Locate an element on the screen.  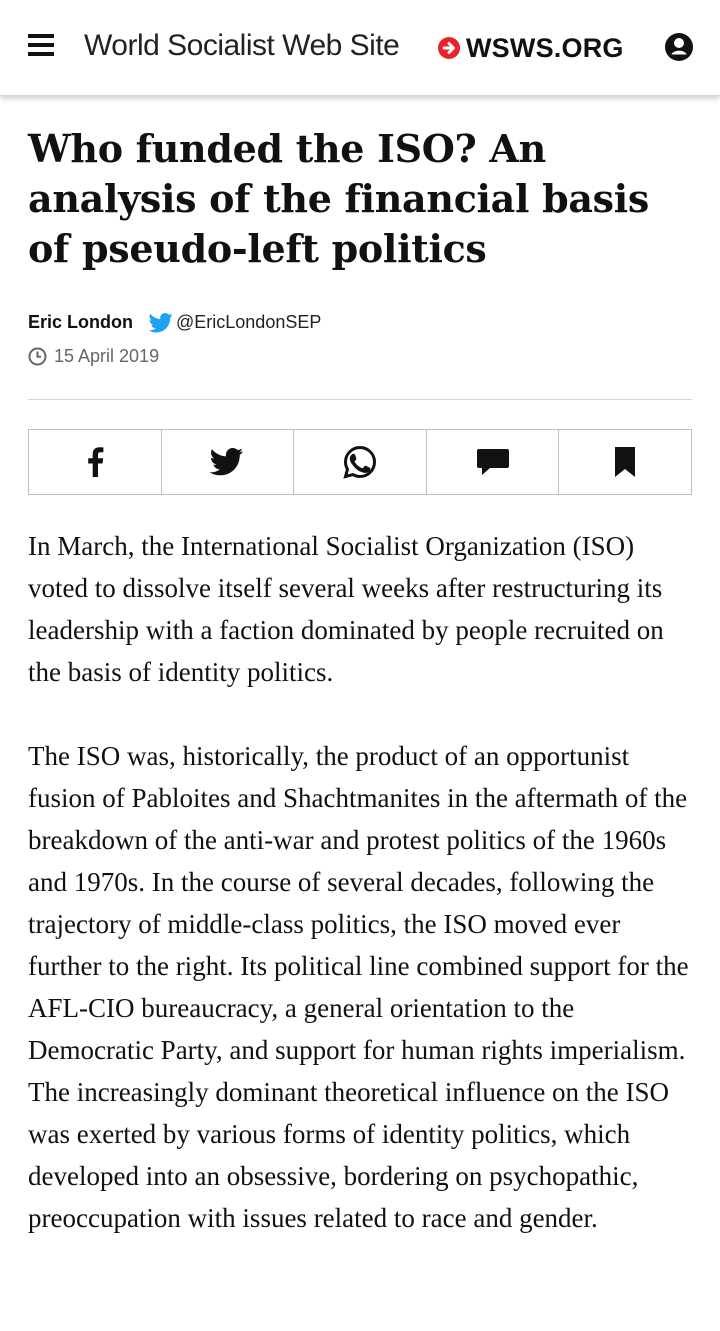
divider is located at coordinates (360, 399).